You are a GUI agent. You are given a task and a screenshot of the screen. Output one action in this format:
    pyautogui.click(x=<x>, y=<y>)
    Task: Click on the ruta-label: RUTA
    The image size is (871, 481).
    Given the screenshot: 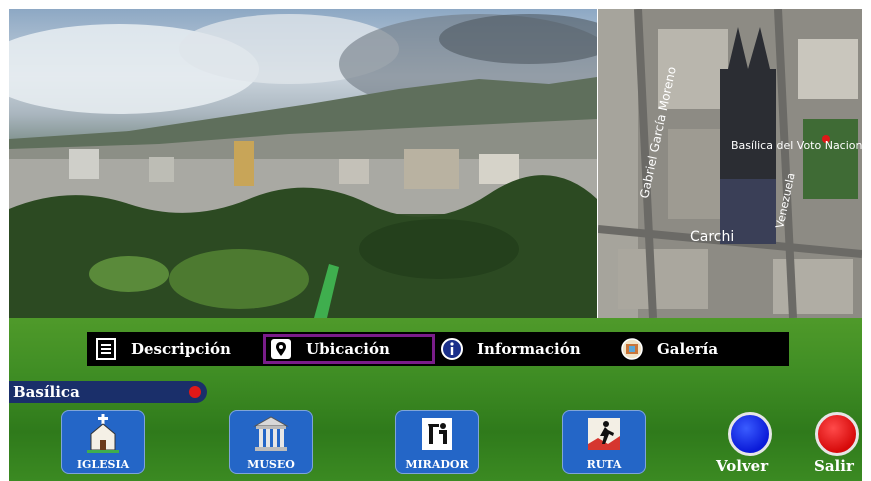 What is the action you would take?
    pyautogui.click(x=604, y=464)
    